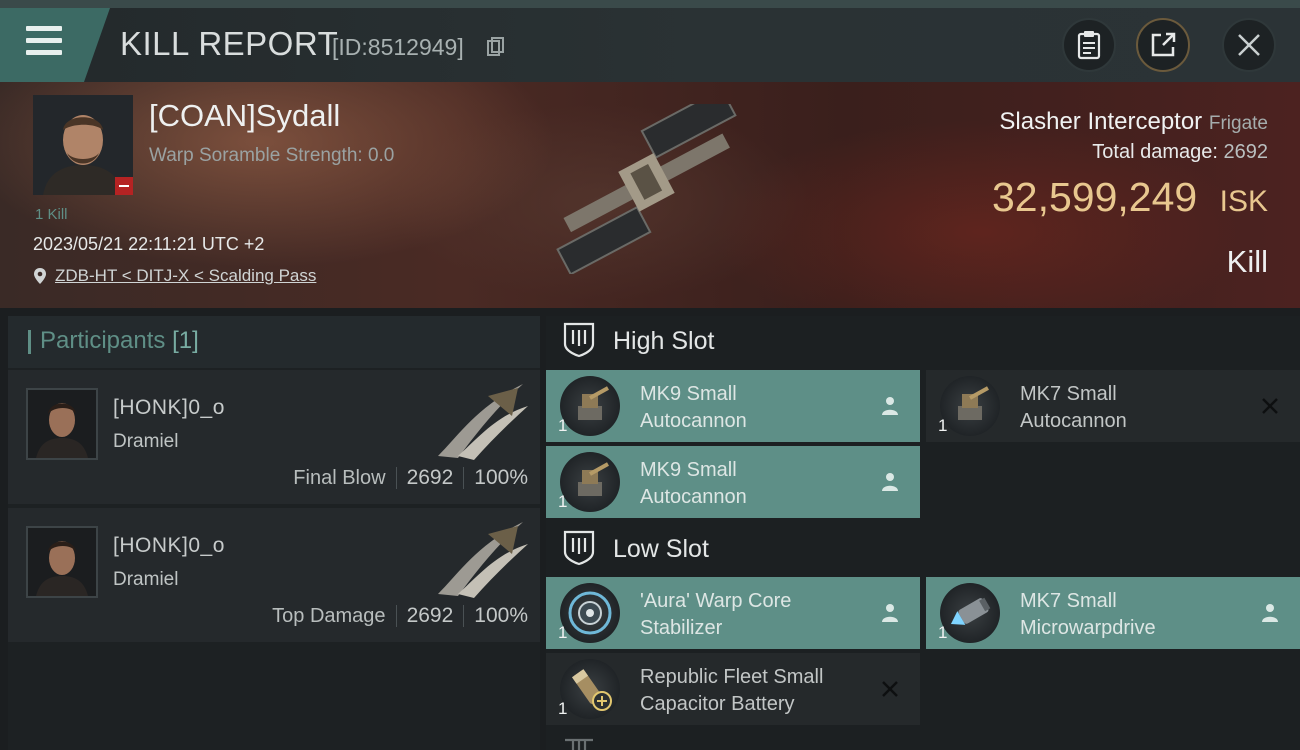 The width and height of the screenshot is (1300, 750). I want to click on isk-value-row: 32,599,249 ISK, so click(1130, 197).